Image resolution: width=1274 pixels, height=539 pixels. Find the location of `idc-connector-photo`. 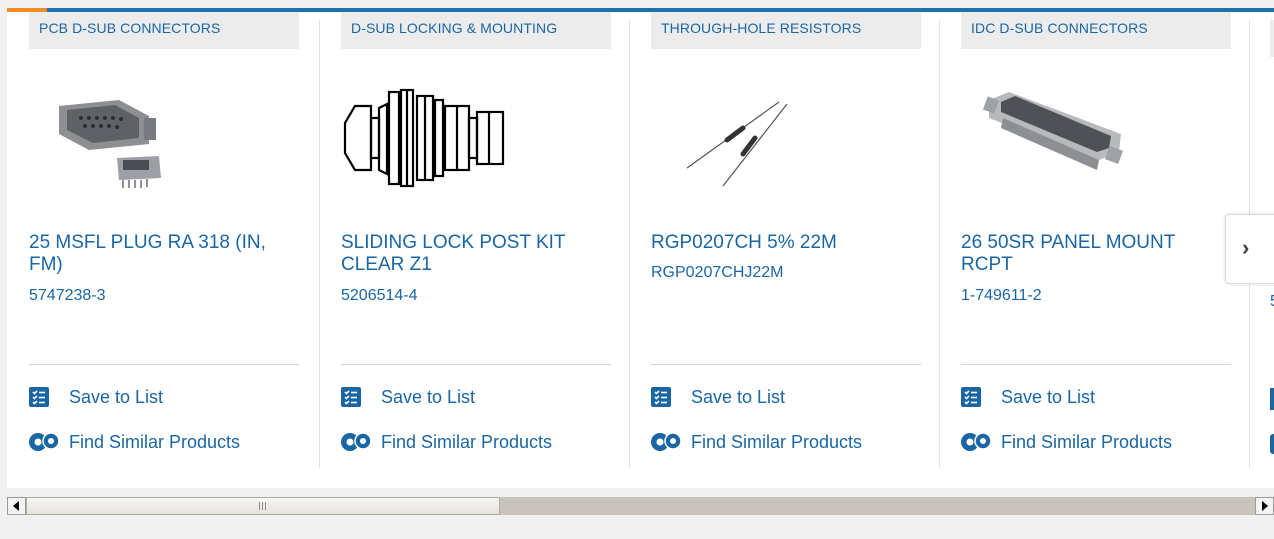

idc-connector-photo is located at coordinates (1052, 131).